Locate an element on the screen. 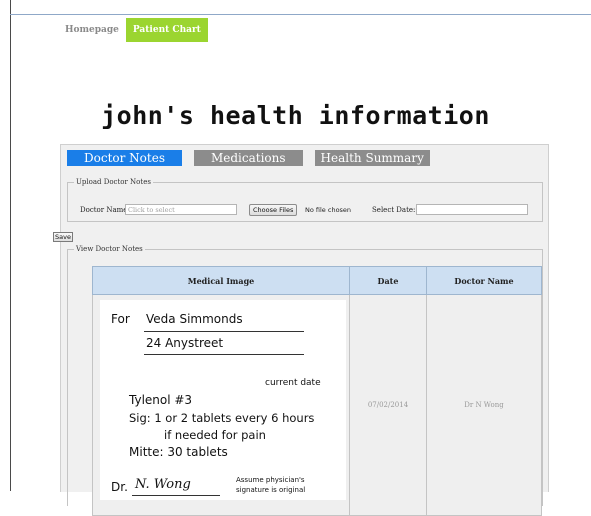  col-doctor-name: Doctor Name is located at coordinates (484, 280).